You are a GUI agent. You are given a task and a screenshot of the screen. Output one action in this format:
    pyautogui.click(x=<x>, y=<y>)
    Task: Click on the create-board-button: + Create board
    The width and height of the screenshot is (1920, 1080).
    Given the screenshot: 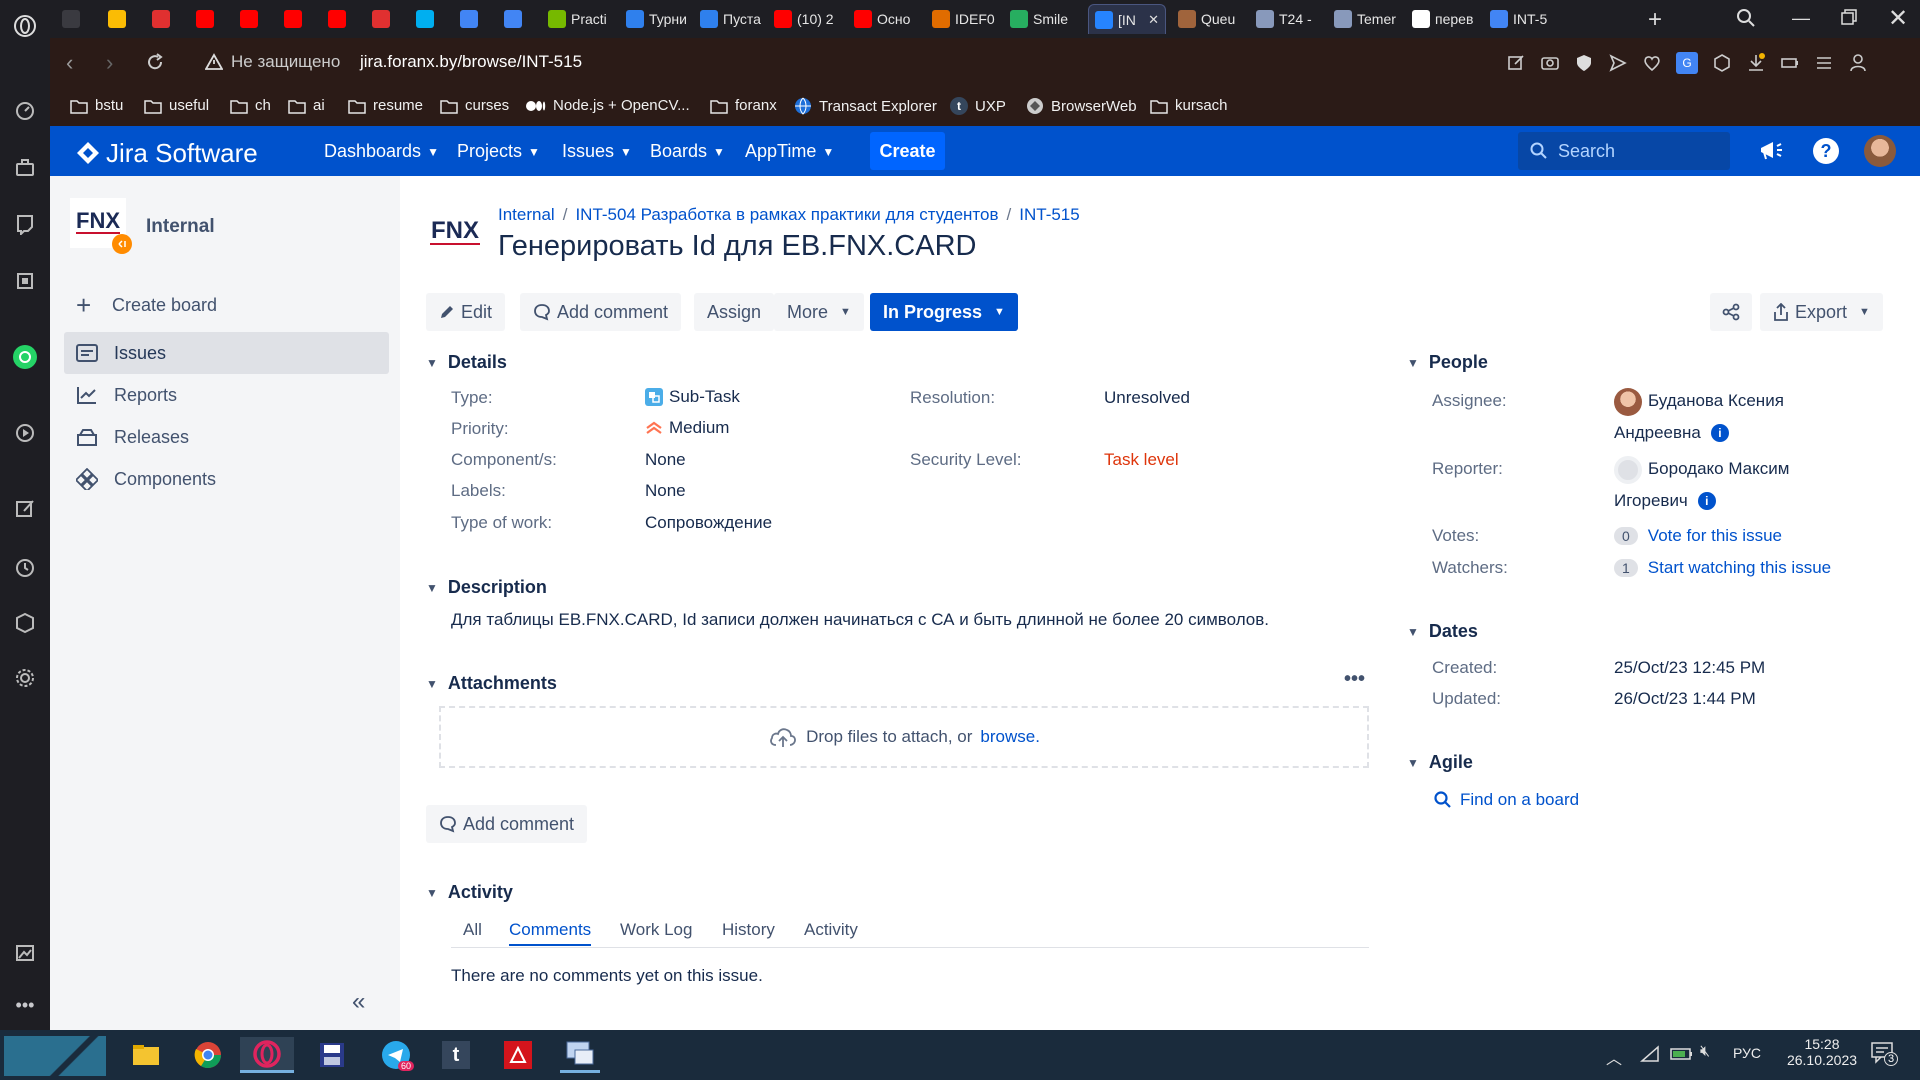 What is the action you would take?
    pyautogui.click(x=226, y=305)
    